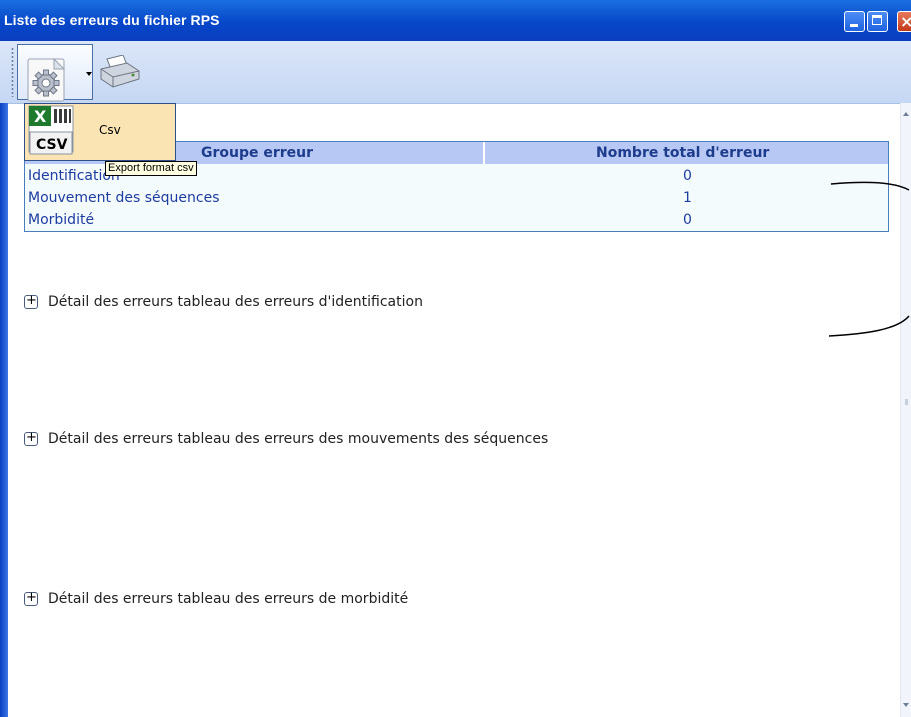 This screenshot has height=717, width=911. Describe the element at coordinates (151, 168) in the screenshot. I see `tooltip: Export format csv` at that location.